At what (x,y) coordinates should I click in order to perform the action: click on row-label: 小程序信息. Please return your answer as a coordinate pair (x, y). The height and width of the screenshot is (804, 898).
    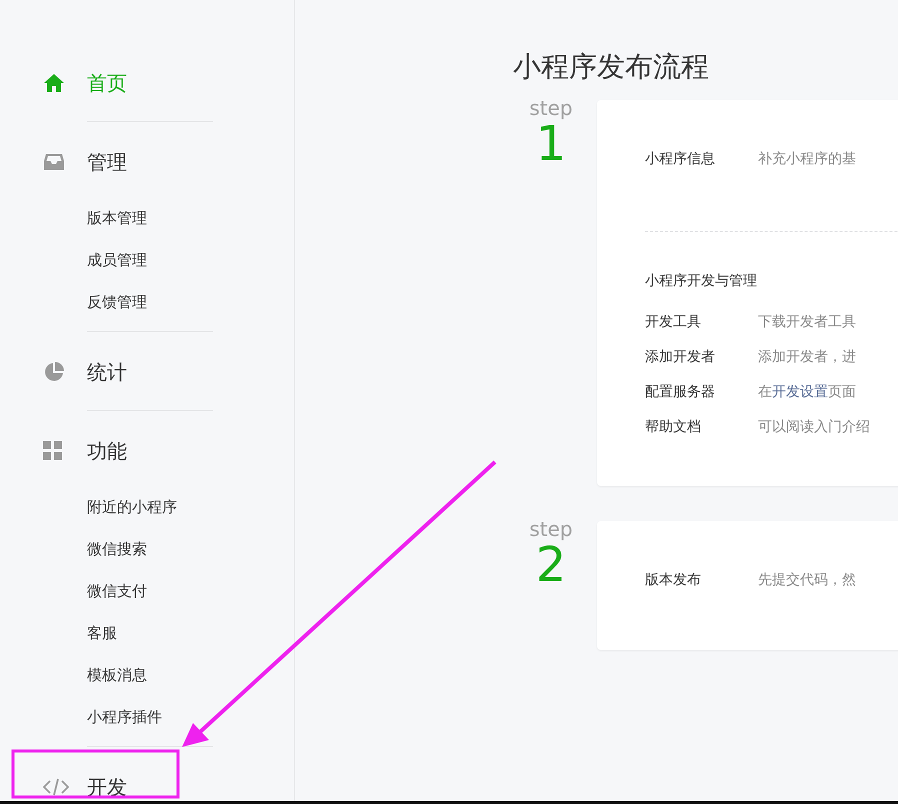
    Looking at the image, I should click on (680, 159).